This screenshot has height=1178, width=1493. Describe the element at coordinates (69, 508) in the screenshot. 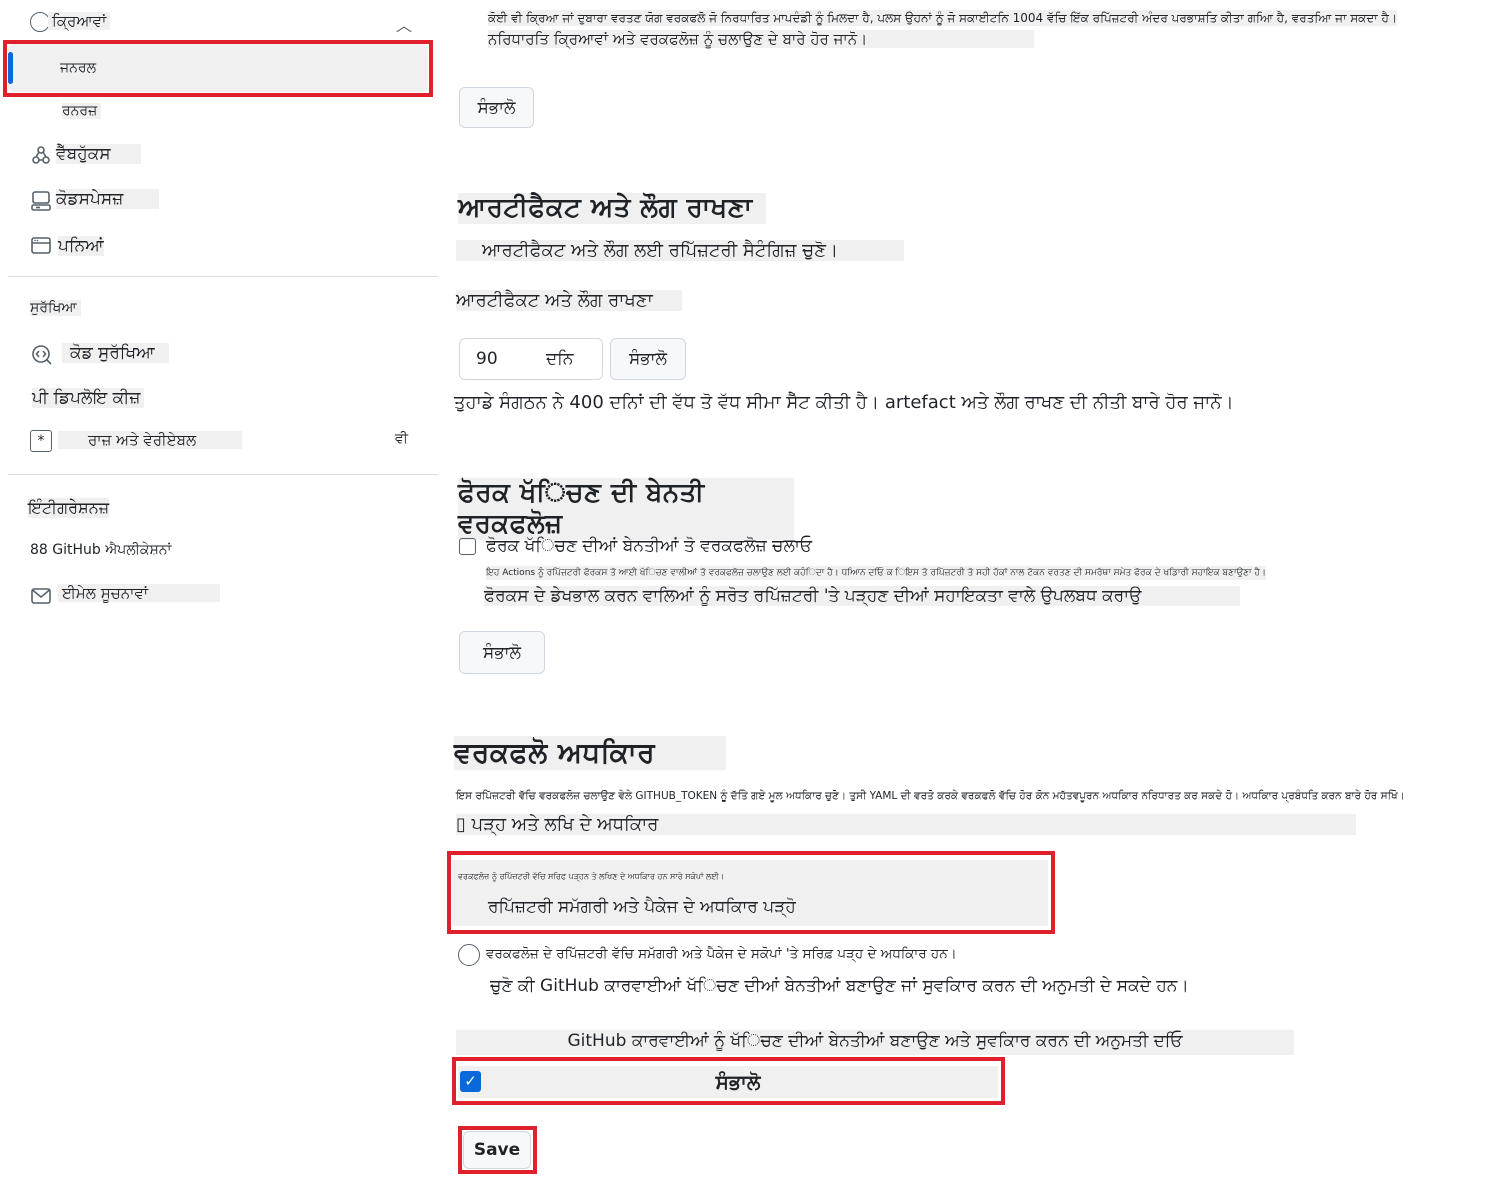

I see `integrations-header: ਇੰਟੀਗਰੇਸ਼ਨਜ਼` at that location.